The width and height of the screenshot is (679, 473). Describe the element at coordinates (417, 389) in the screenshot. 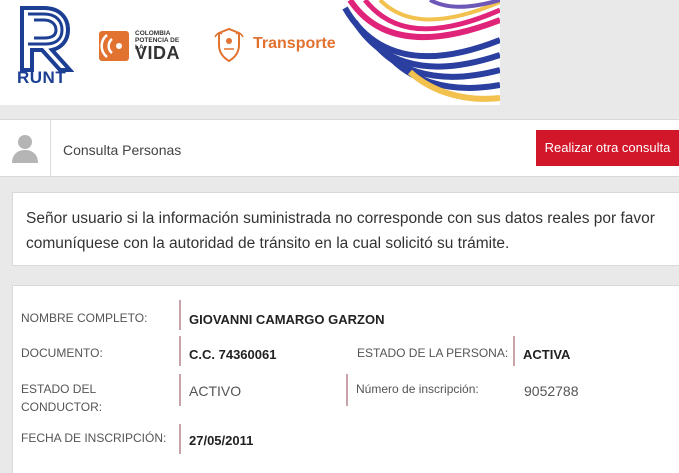

I see `numero-inscripcion-label: Número de inscripción:` at that location.